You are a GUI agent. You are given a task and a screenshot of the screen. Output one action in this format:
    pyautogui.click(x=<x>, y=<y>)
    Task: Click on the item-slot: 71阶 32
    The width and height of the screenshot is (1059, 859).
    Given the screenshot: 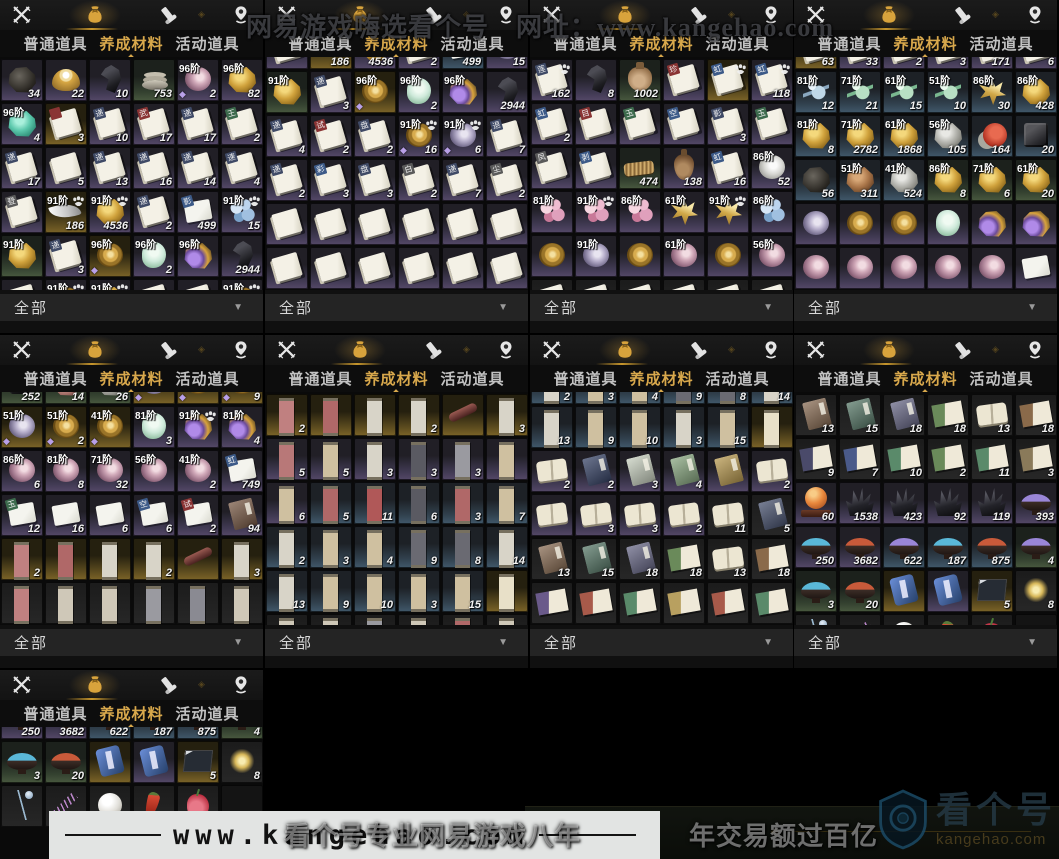 What is the action you would take?
    pyautogui.click(x=110, y=471)
    